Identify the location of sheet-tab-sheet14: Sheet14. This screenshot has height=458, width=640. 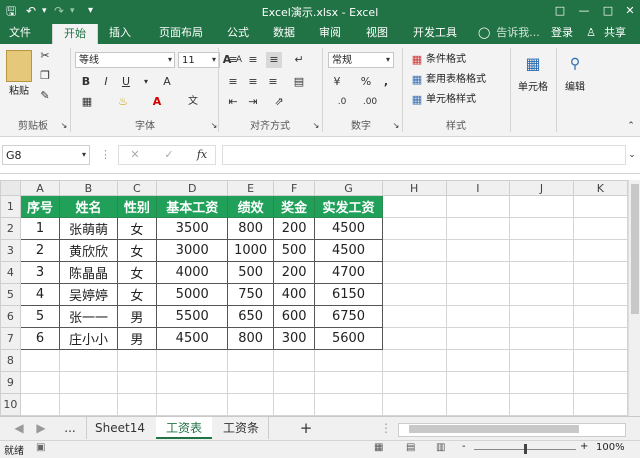
(119, 428).